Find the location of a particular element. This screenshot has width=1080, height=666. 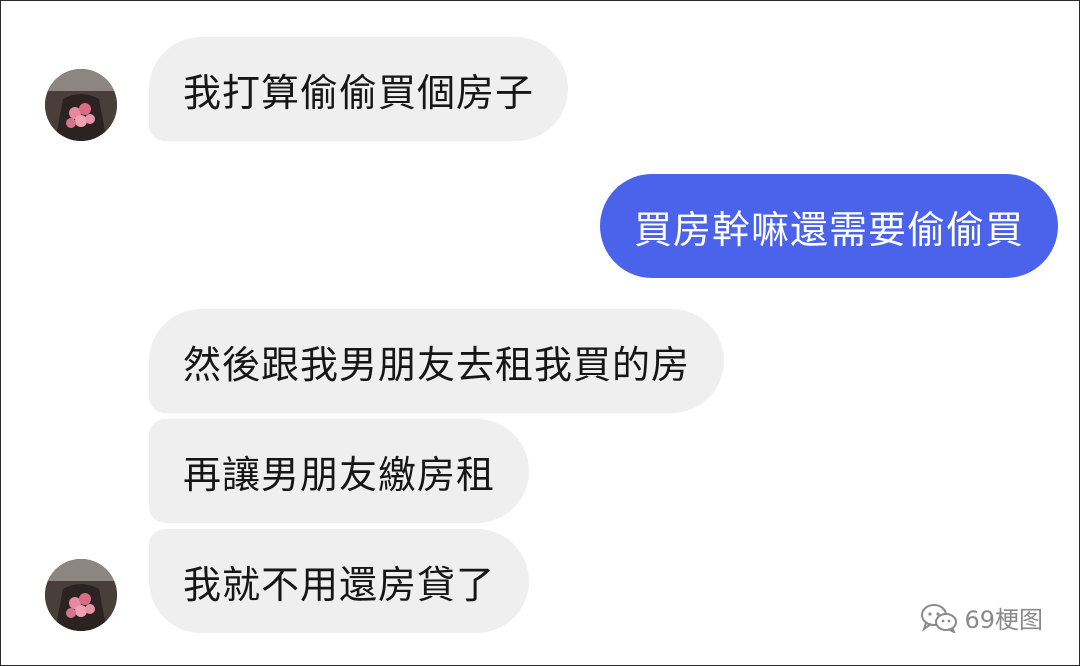

message-text: 買房幹嘛還需要偷偷買 is located at coordinates (828, 229).